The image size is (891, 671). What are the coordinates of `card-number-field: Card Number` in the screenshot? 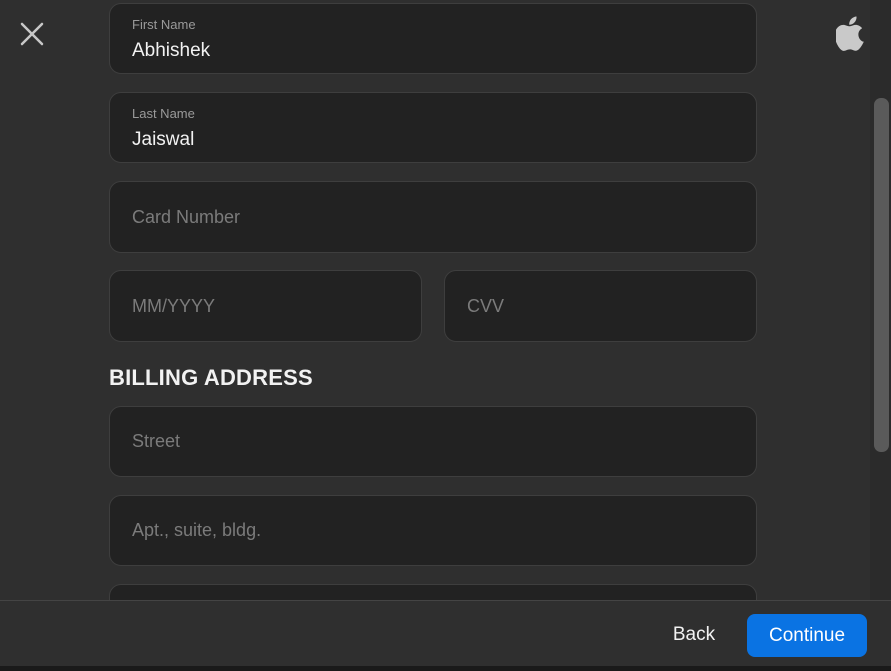 It's located at (433, 217).